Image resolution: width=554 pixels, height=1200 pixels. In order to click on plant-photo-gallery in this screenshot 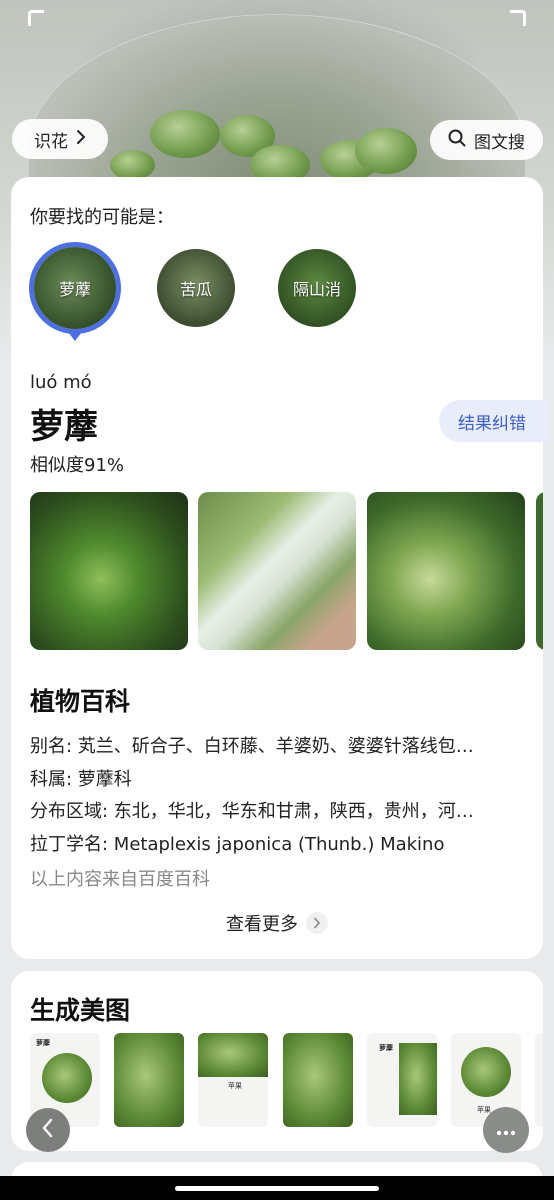, I will do `click(286, 571)`.